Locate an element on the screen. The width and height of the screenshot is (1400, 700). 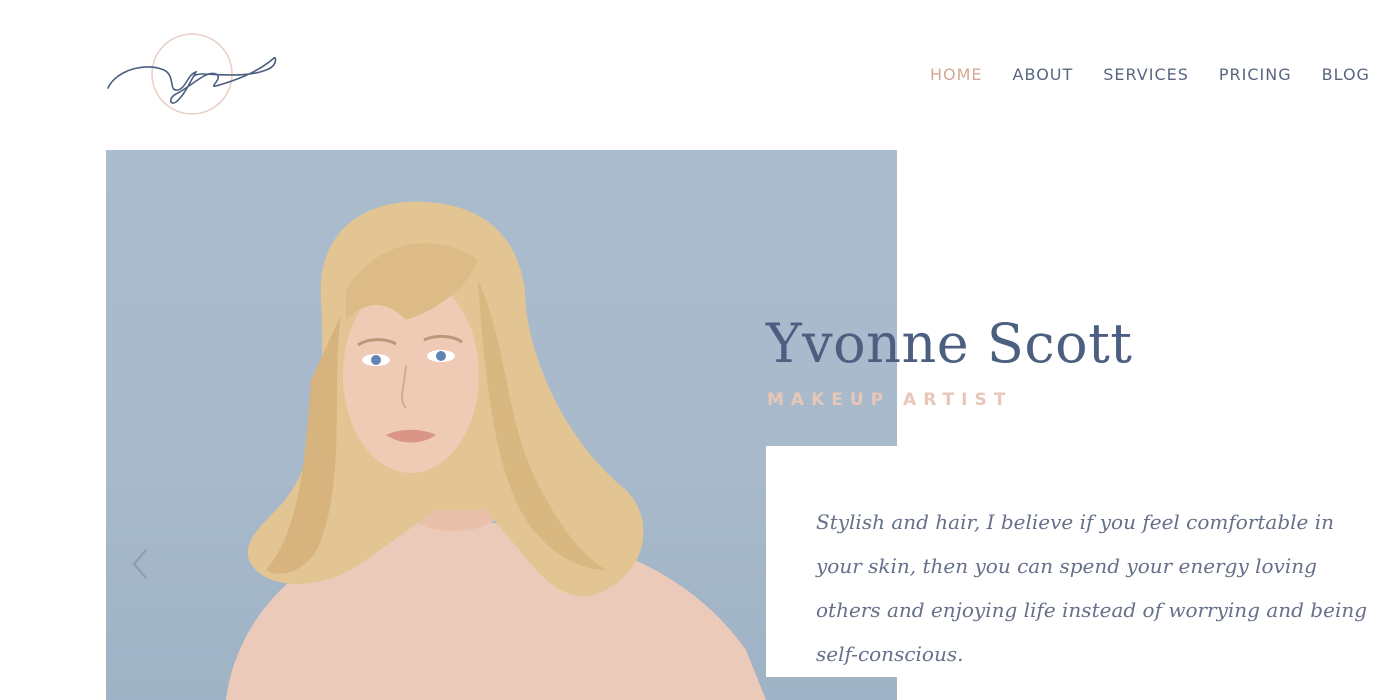
site-logo: ys is located at coordinates (192, 75).